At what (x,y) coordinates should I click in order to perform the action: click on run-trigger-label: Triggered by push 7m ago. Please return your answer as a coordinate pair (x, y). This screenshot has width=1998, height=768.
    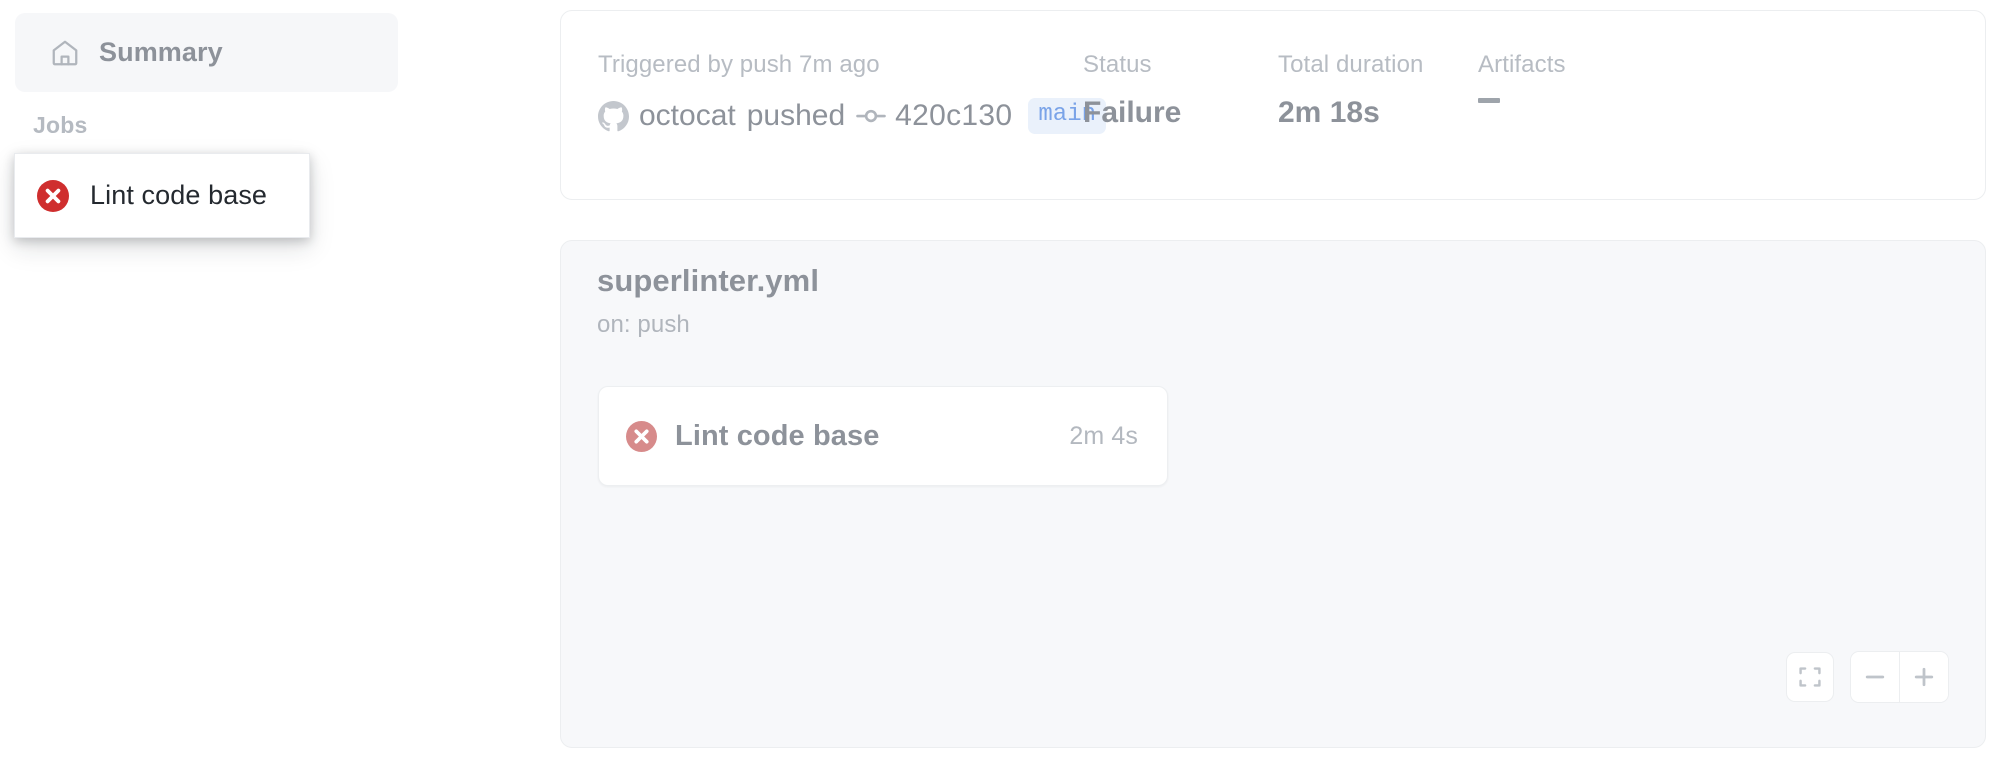
    Looking at the image, I should click on (739, 64).